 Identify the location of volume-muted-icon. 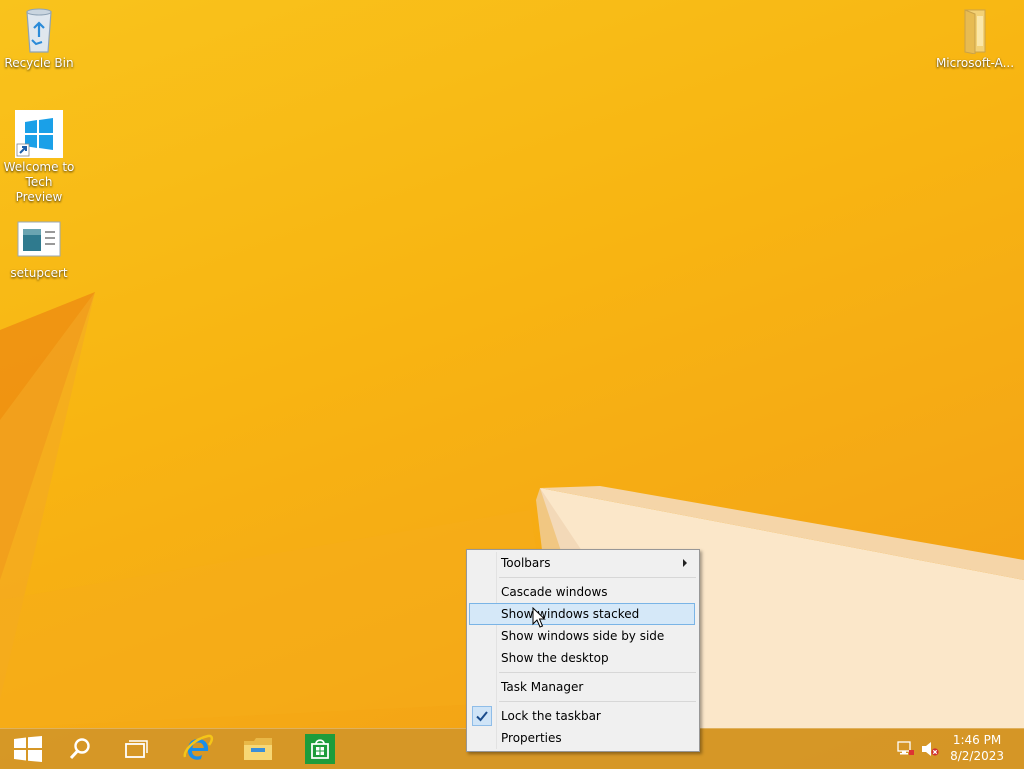
(930, 749).